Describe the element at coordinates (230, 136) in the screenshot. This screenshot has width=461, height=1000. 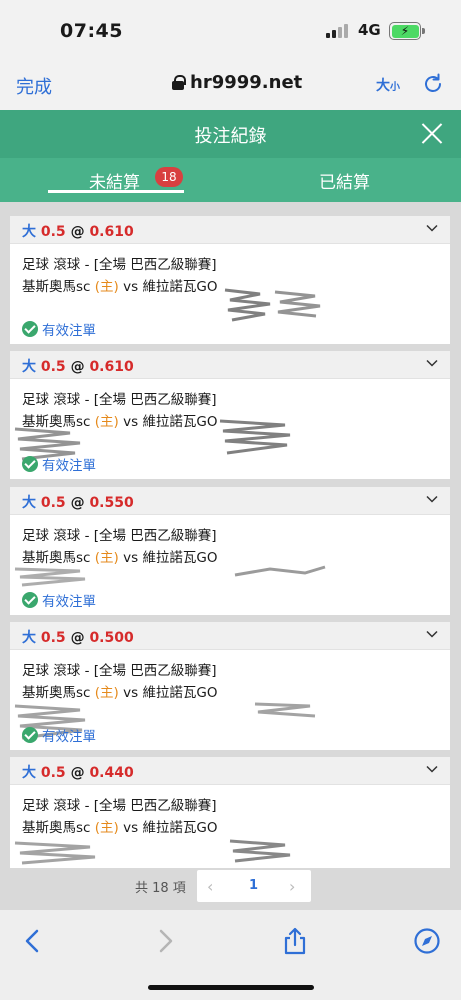
I see `page-title: 投注紀錄` at that location.